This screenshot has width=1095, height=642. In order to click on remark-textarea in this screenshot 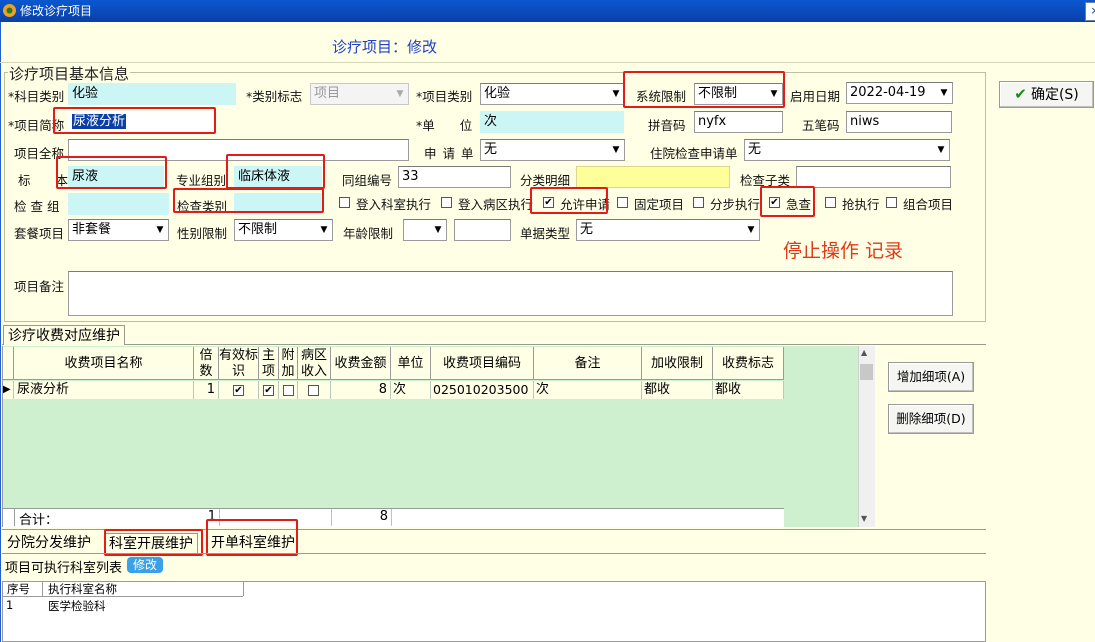, I will do `click(510, 293)`.